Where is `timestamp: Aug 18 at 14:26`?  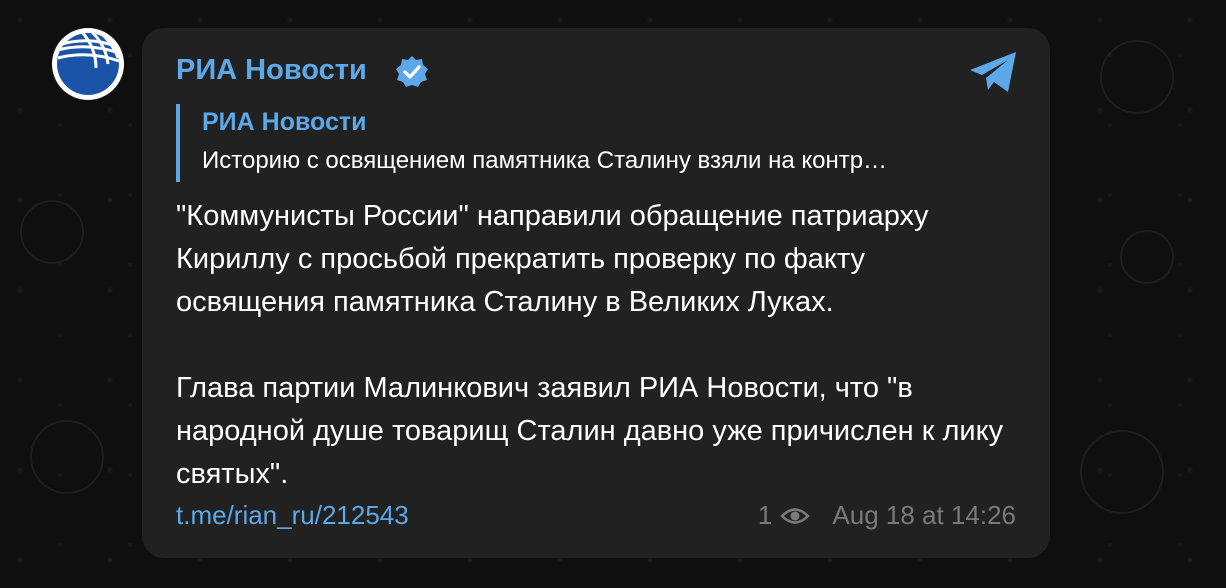 timestamp: Aug 18 at 14:26 is located at coordinates (924, 515).